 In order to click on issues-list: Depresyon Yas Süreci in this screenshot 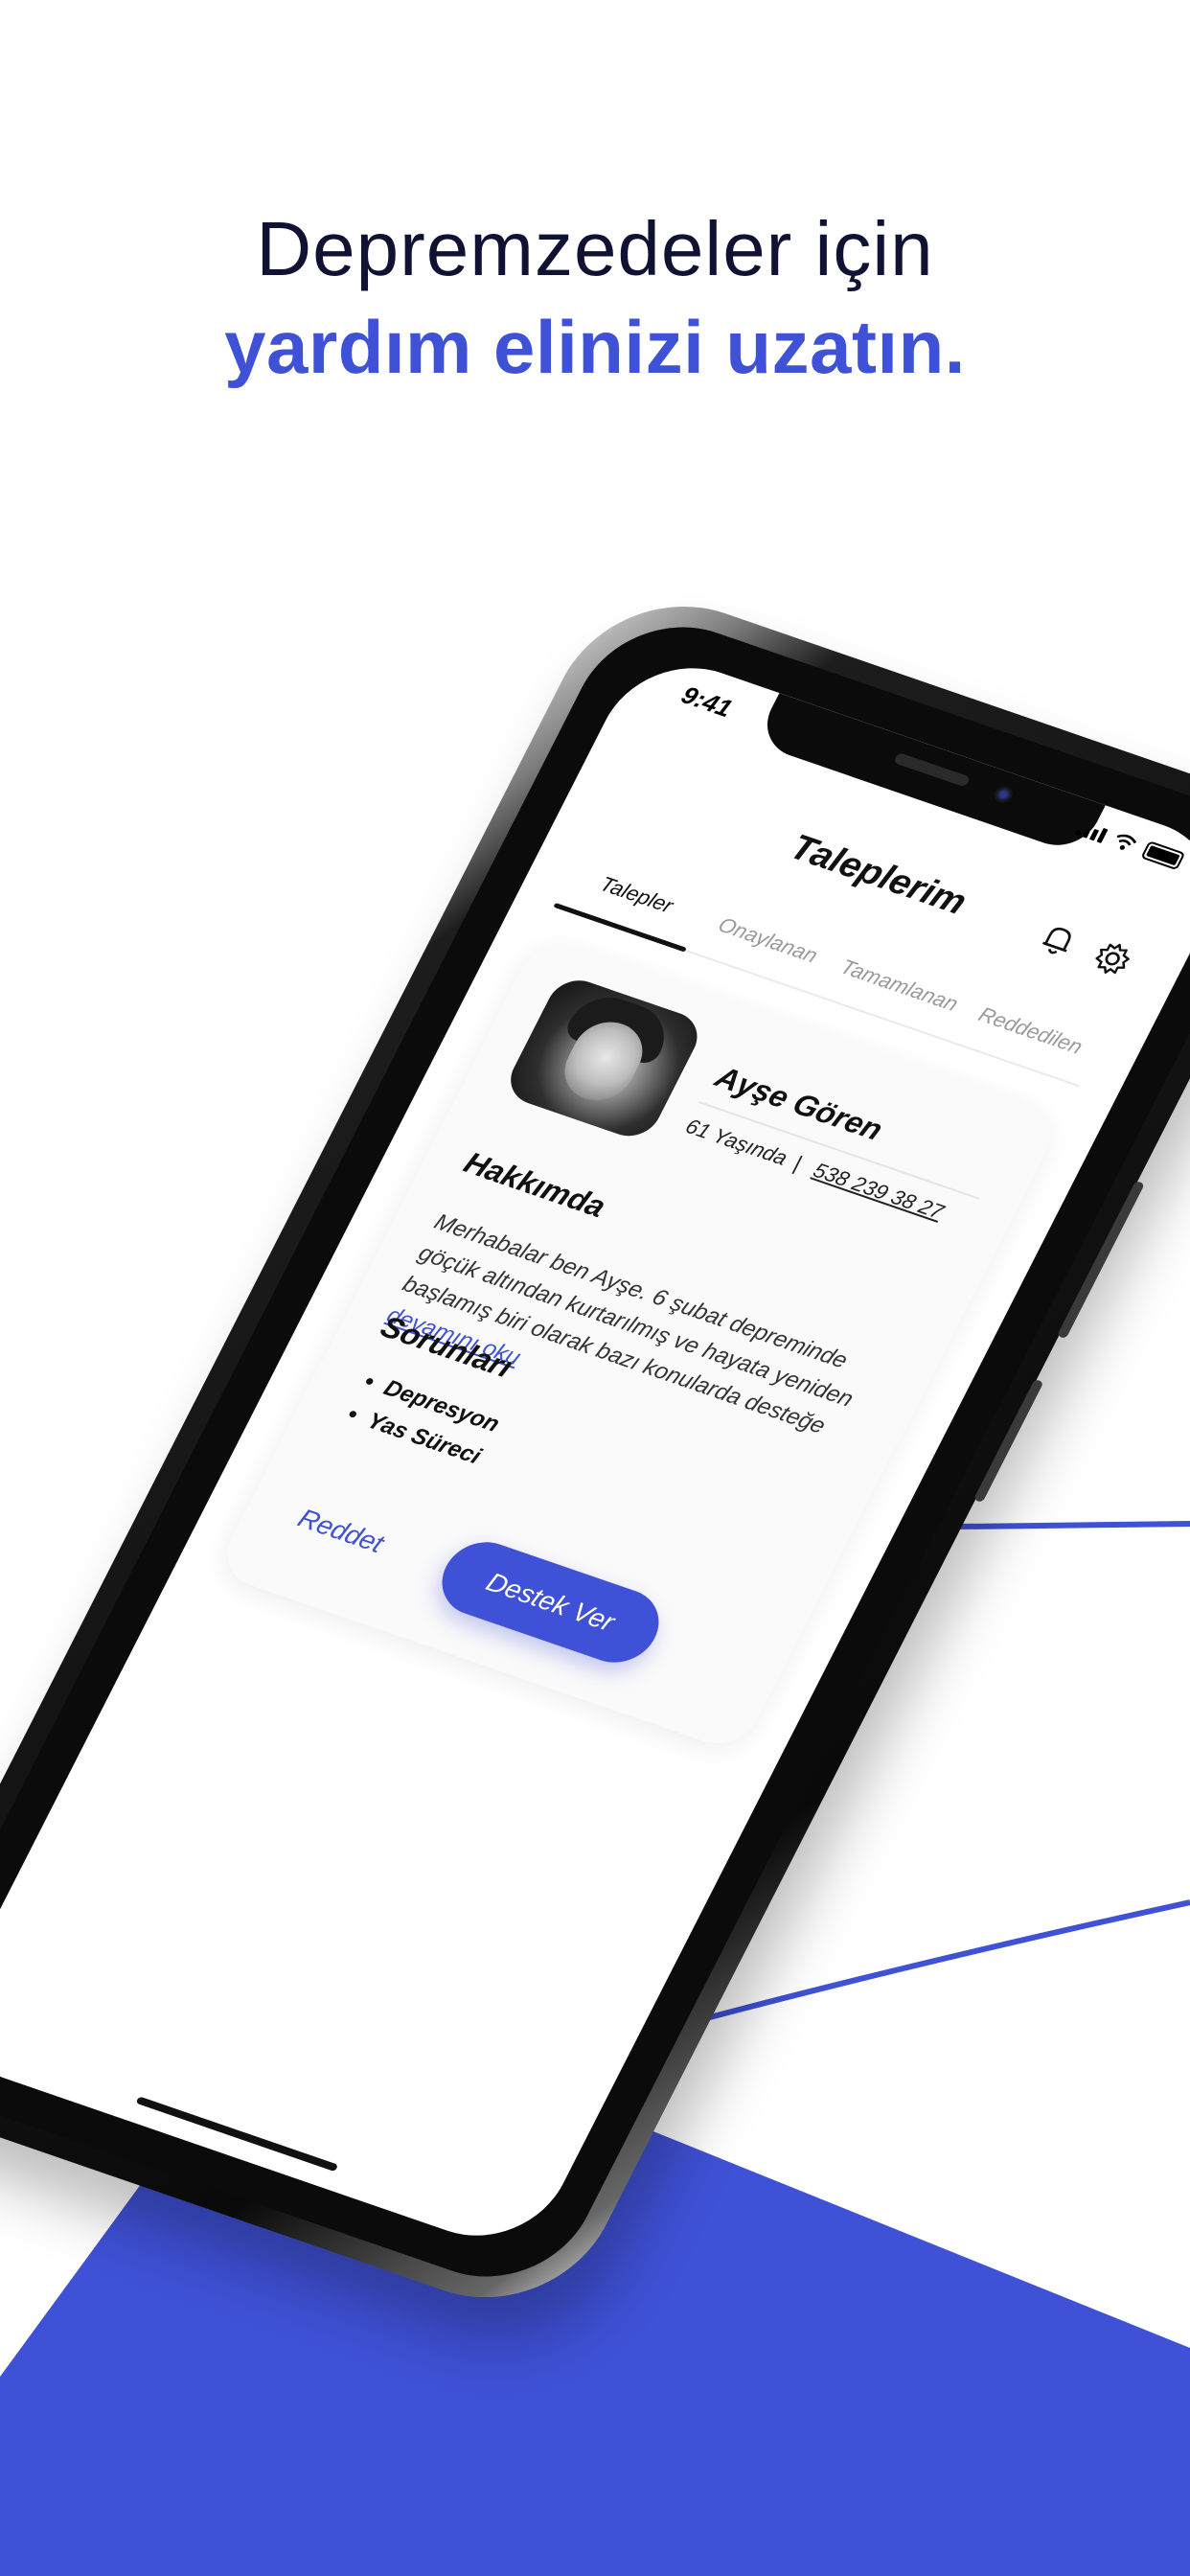, I will do `click(419, 1418)`.